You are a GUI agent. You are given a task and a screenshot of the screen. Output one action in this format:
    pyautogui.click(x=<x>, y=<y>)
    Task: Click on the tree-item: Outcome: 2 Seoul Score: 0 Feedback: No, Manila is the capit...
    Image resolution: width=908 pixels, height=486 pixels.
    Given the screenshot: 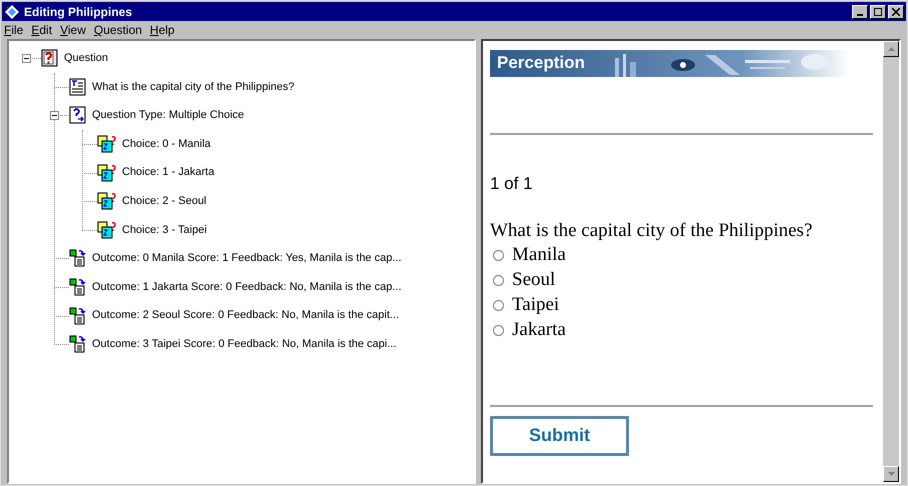 What is the action you would take?
    pyautogui.click(x=245, y=315)
    